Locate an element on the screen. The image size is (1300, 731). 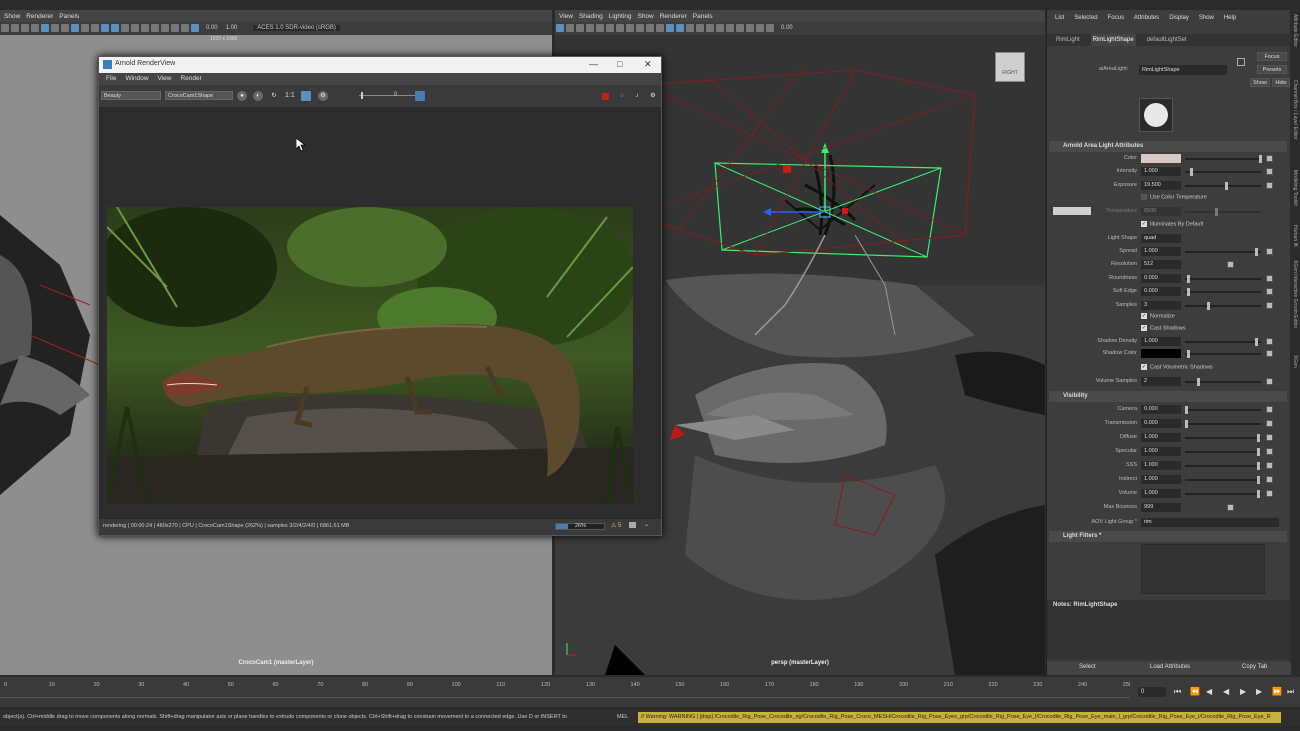
dock-tab-xgen: XGen is located at coordinates (1295, 361).